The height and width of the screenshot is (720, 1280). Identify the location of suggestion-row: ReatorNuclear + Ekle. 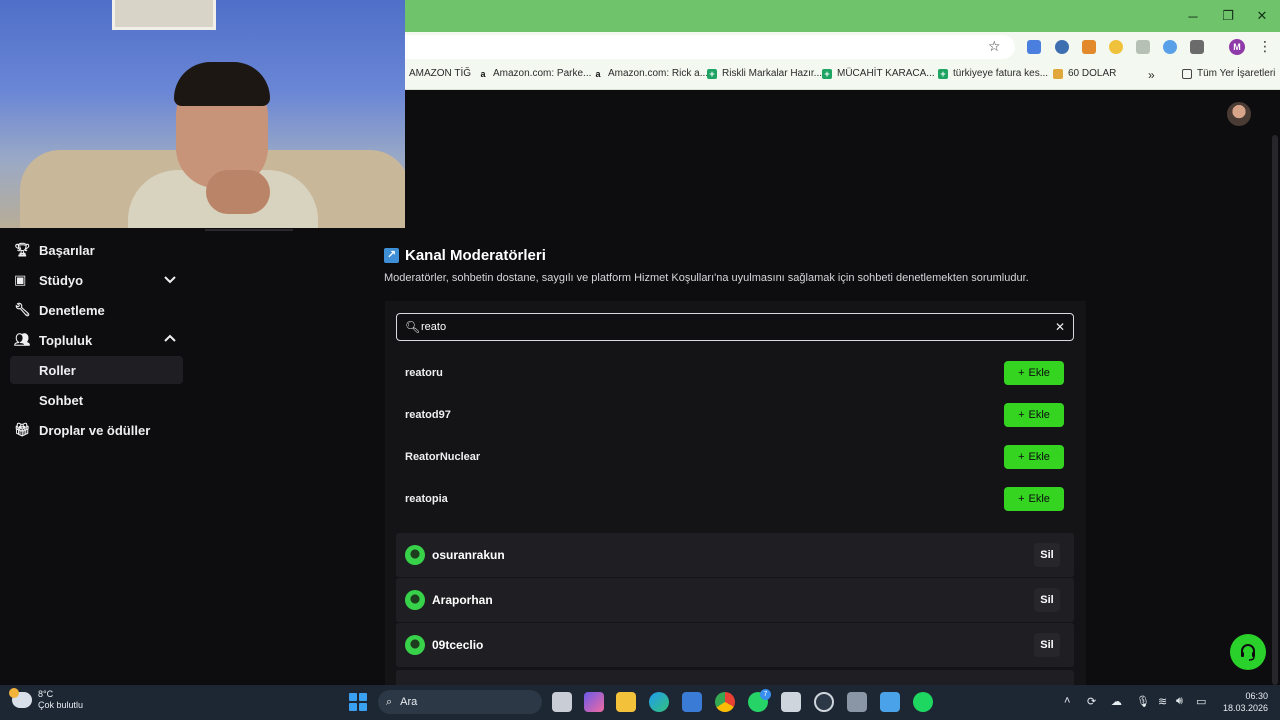
(735, 457).